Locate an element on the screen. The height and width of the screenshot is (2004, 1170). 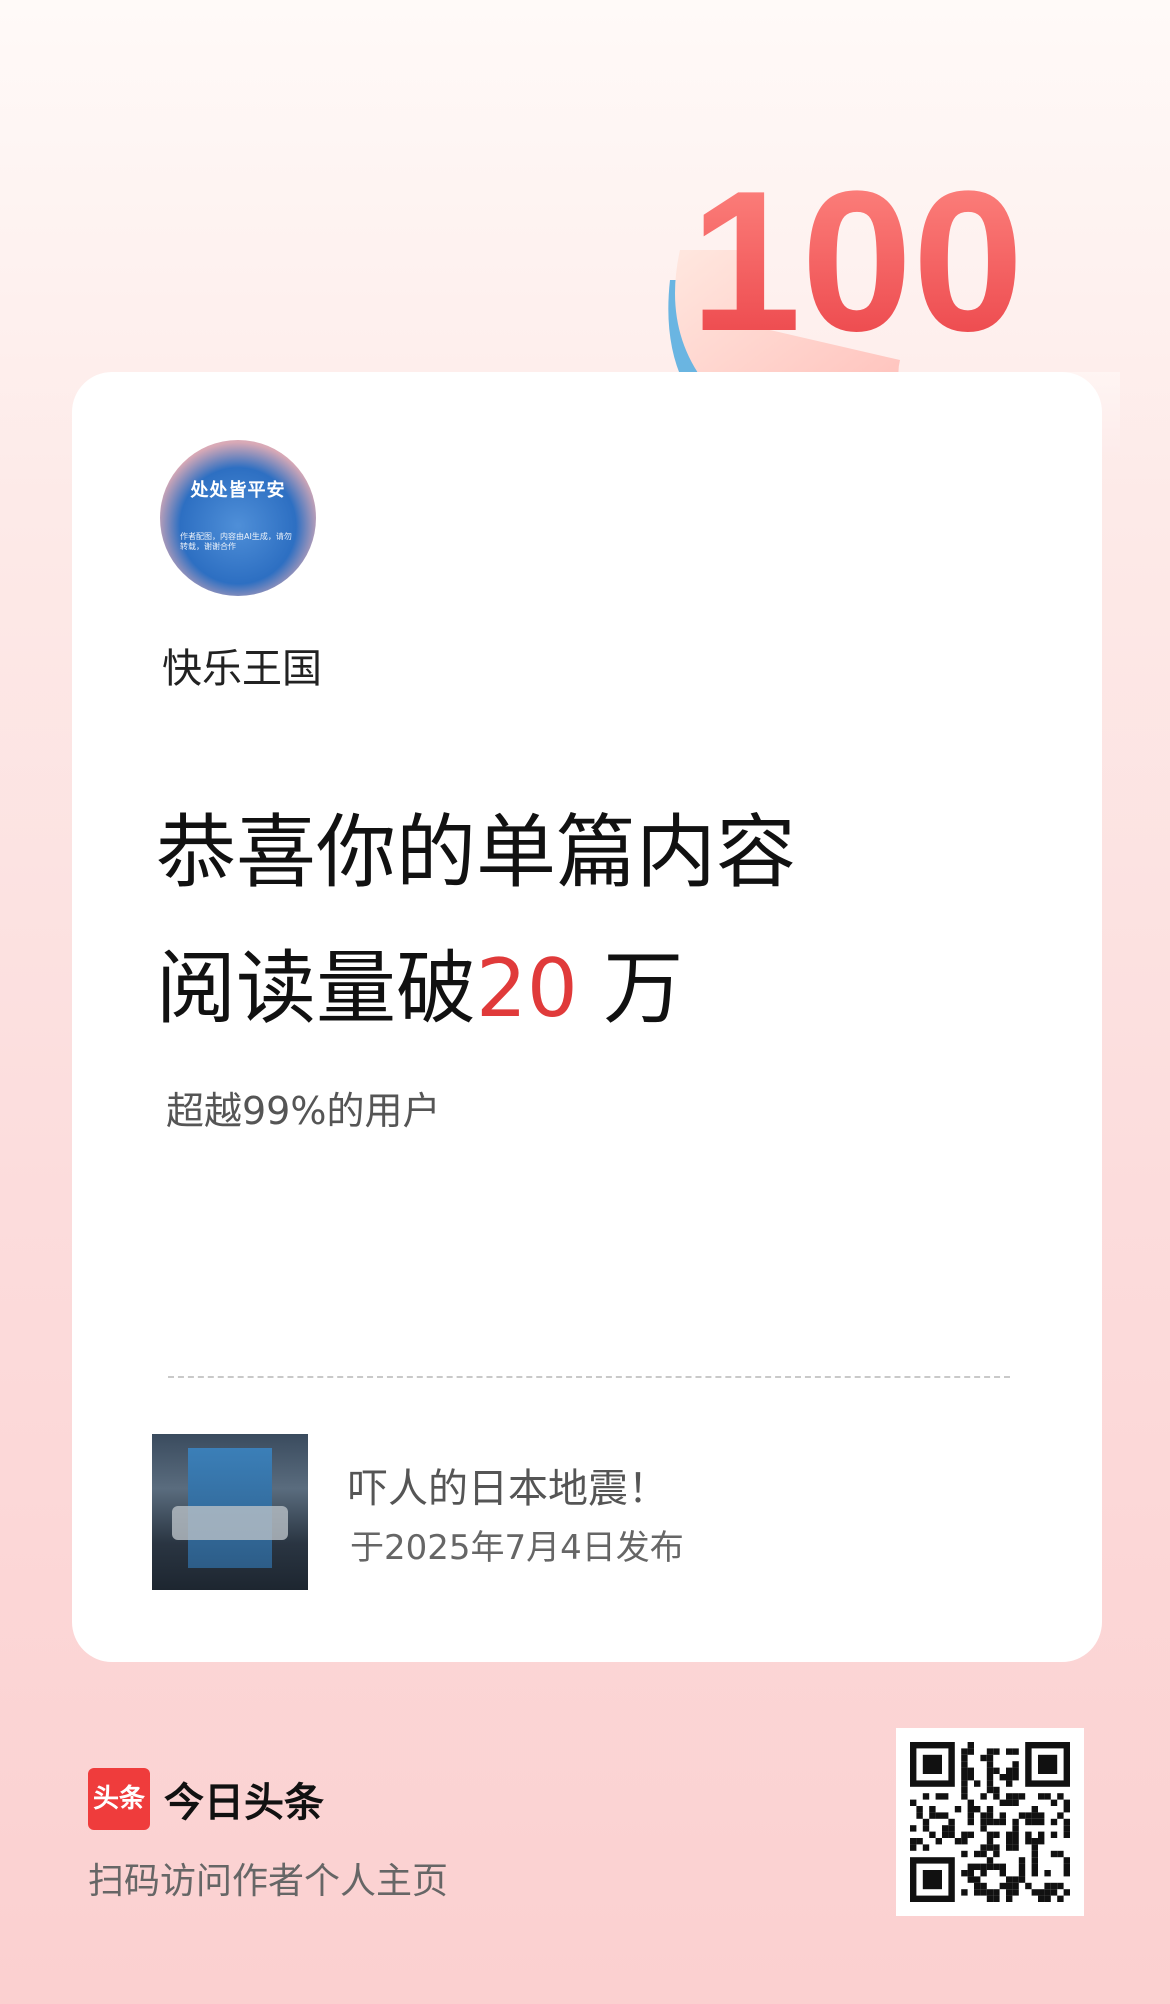
avatar-subtitle: 作者配图，内容由AI生成，请勿转载，谢谢合作 is located at coordinates (236, 541).